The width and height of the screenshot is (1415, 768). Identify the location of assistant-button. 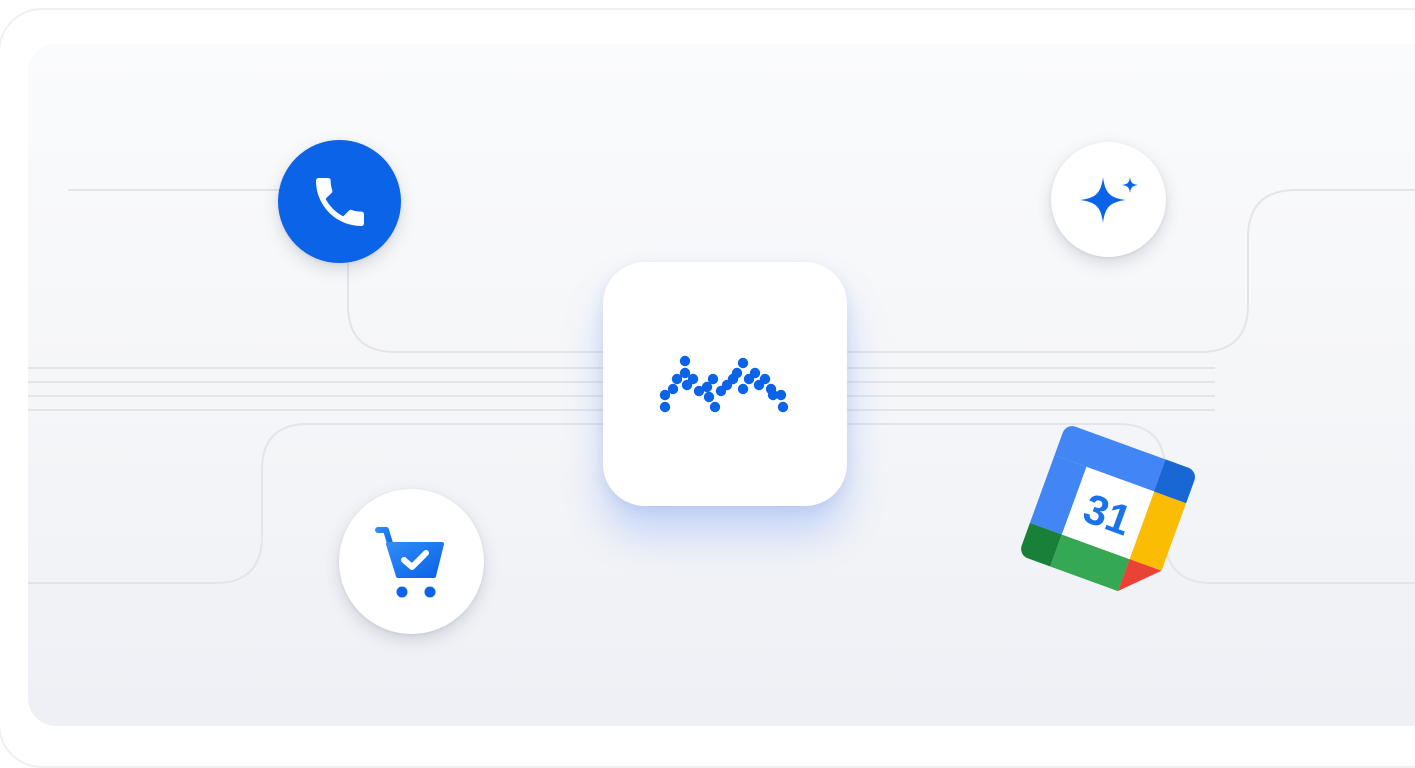
(1108, 199).